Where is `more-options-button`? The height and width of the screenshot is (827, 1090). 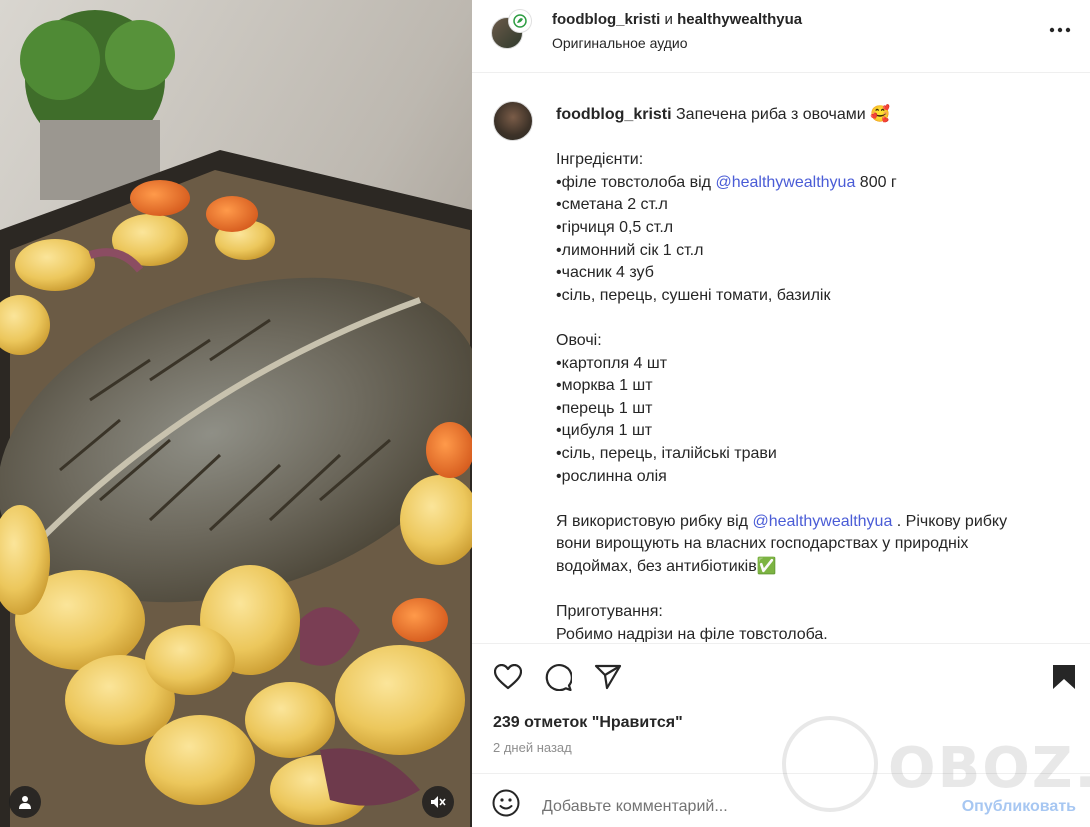 more-options-button is located at coordinates (1060, 30).